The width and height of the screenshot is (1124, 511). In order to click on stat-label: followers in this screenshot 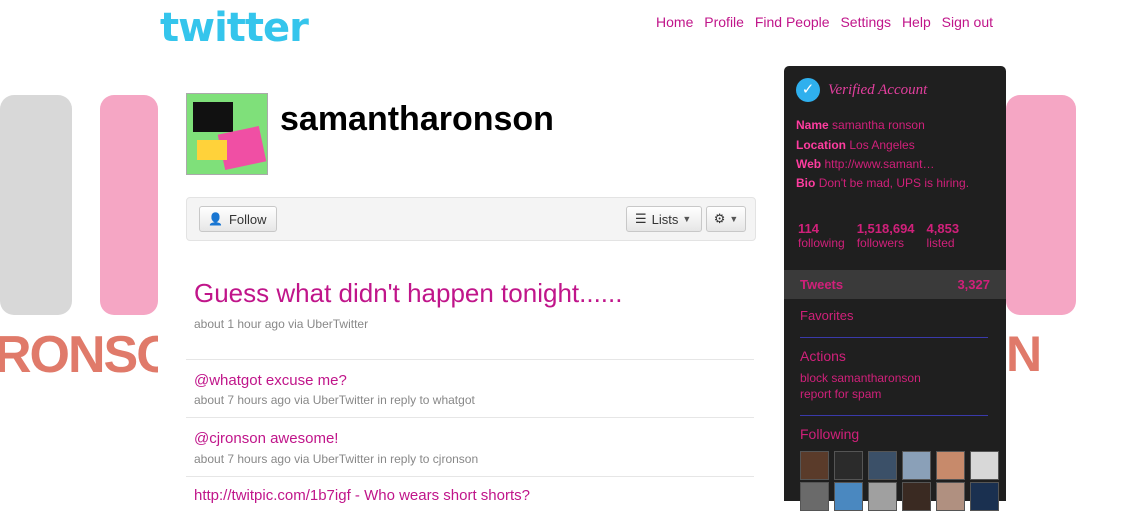, I will do `click(880, 243)`.